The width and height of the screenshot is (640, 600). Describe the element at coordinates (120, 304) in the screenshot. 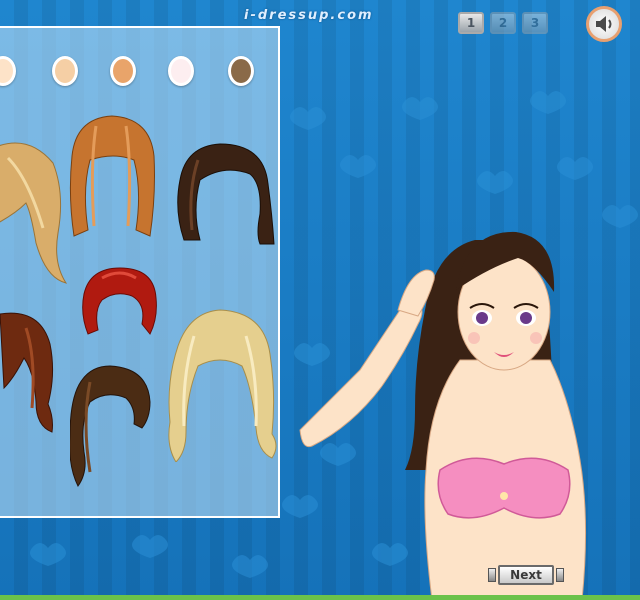

I see `hair-option-red-updo` at that location.